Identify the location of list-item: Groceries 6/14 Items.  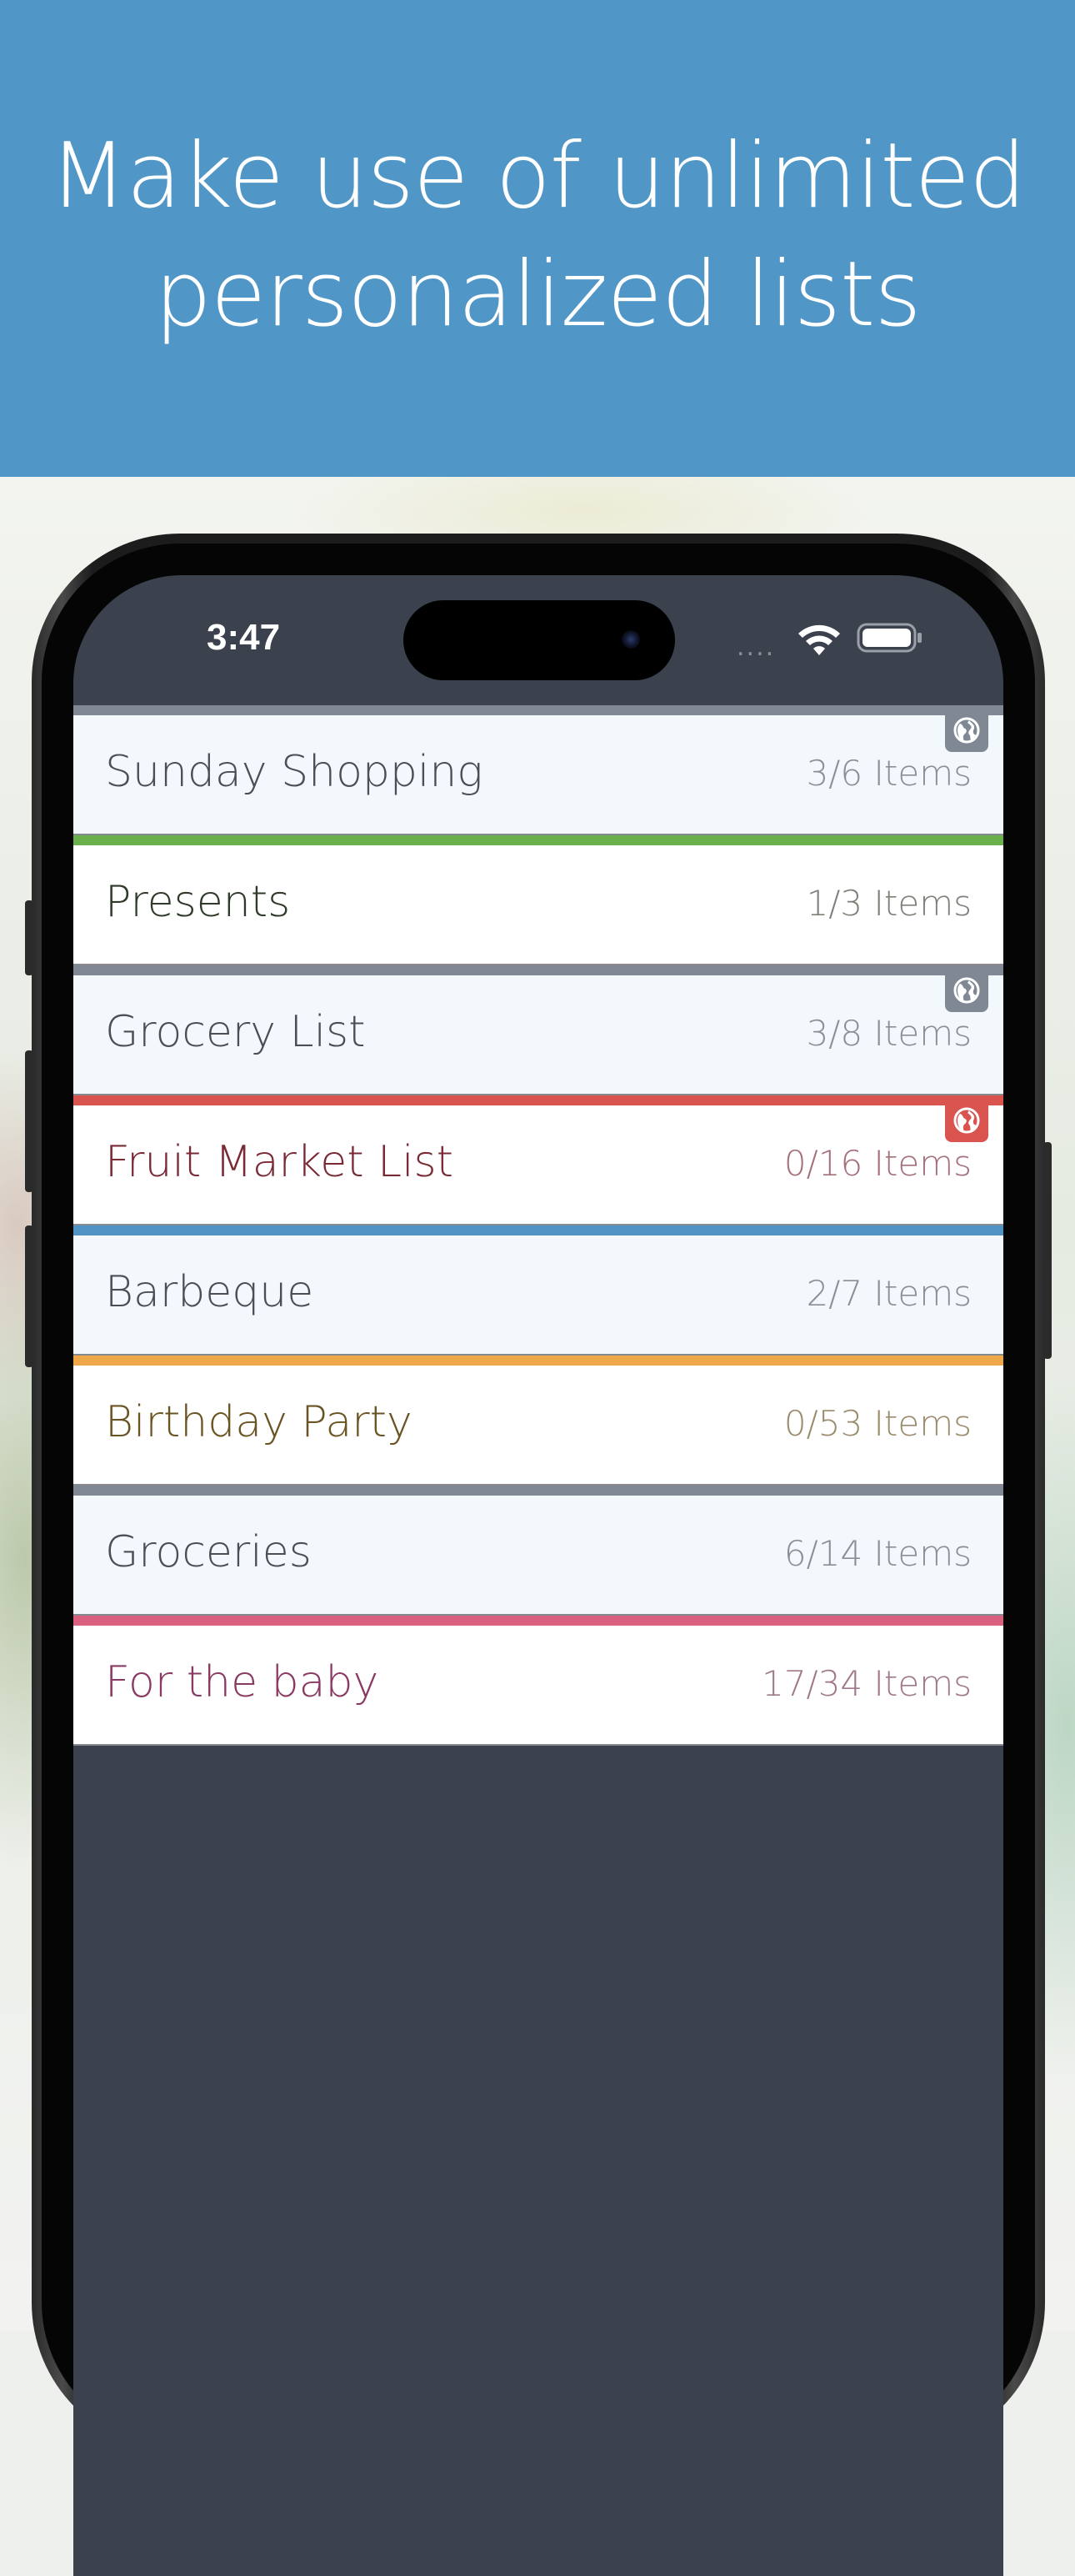
(538, 1551).